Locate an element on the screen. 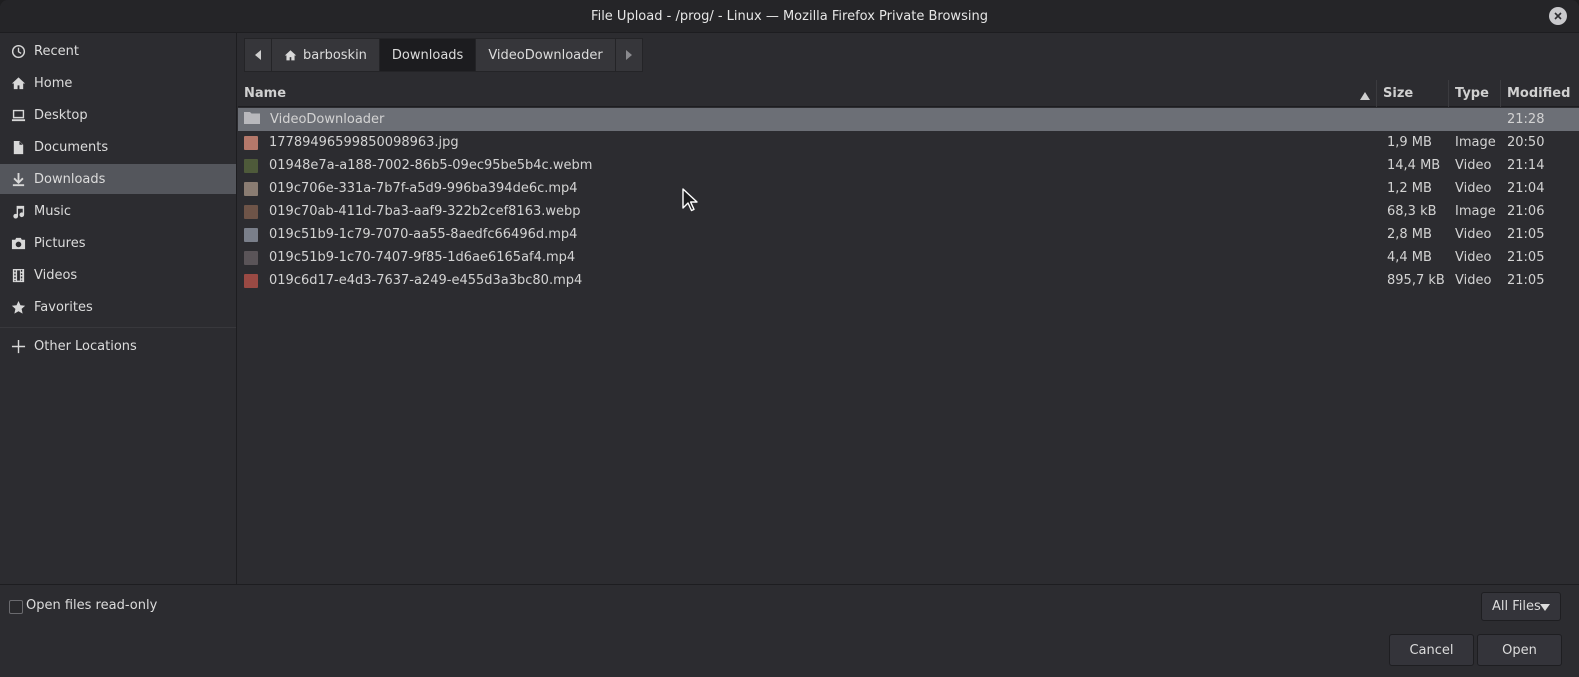 The width and height of the screenshot is (1579, 677). sidebar-item-label: Desktop is located at coordinates (61, 115).